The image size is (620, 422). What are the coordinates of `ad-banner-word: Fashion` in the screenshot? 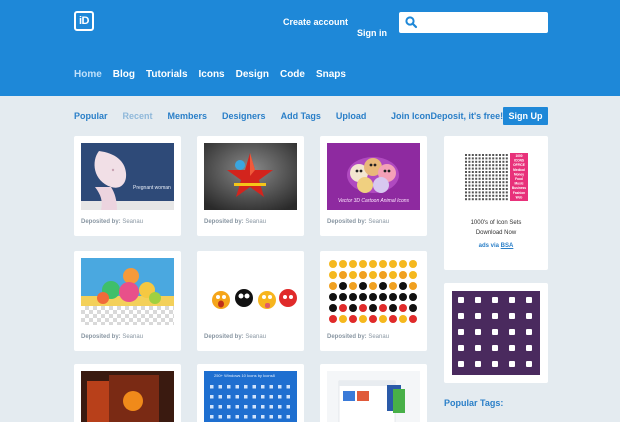 It's located at (519, 193).